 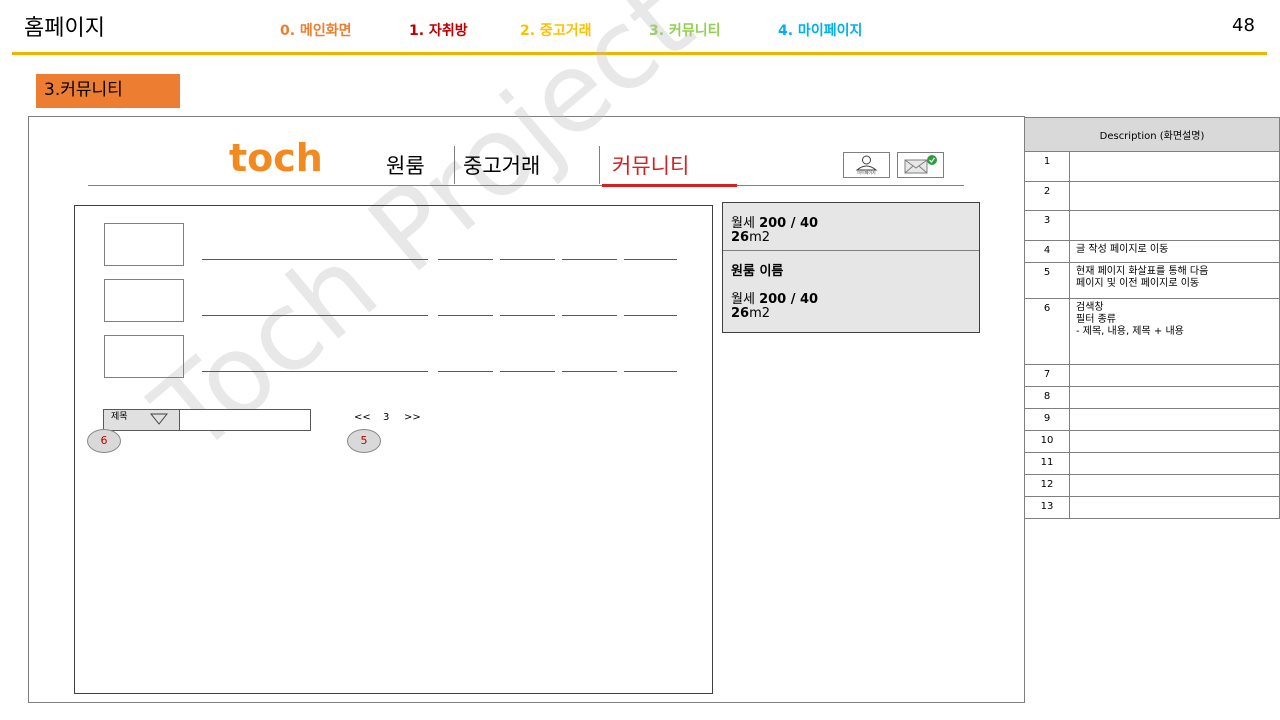 I want to click on desc-num: 7, so click(x=1047, y=375).